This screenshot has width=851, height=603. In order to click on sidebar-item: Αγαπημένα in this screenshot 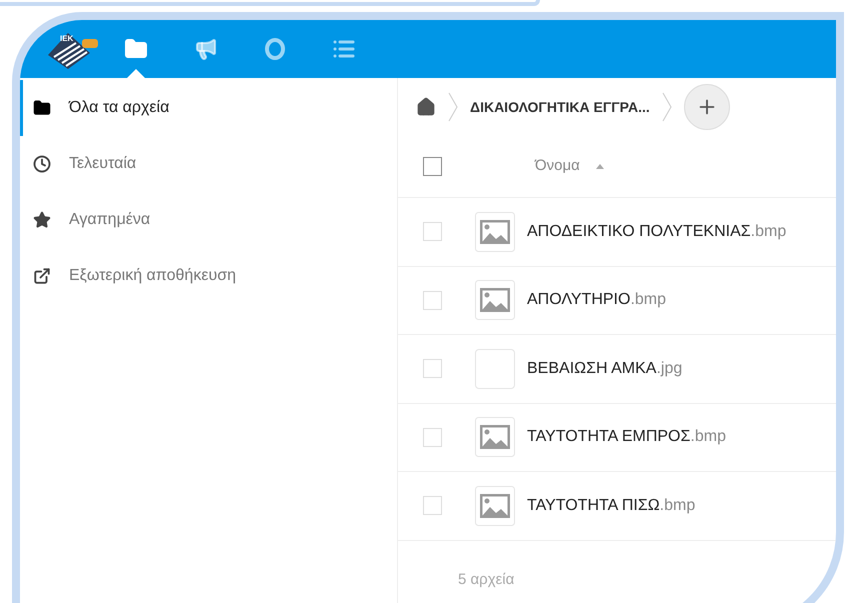, I will do `click(208, 220)`.